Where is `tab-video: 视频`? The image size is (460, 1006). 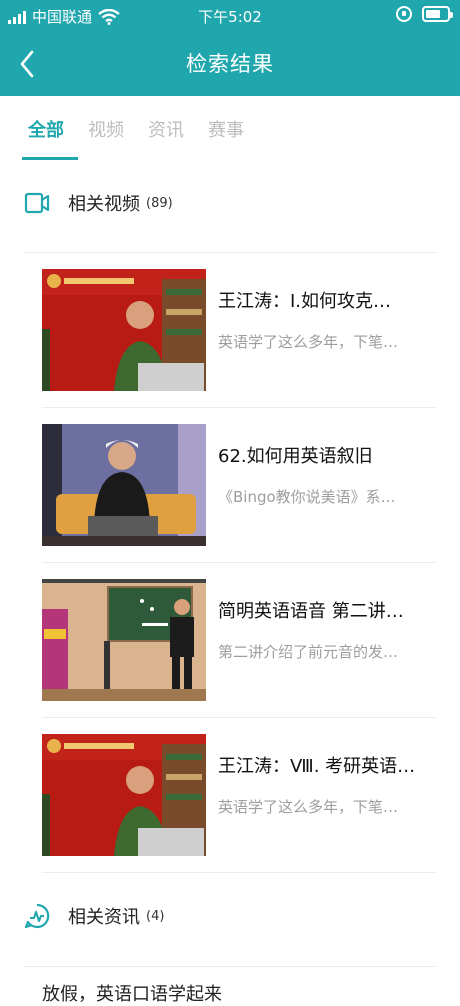 tab-video: 视频 is located at coordinates (106, 136).